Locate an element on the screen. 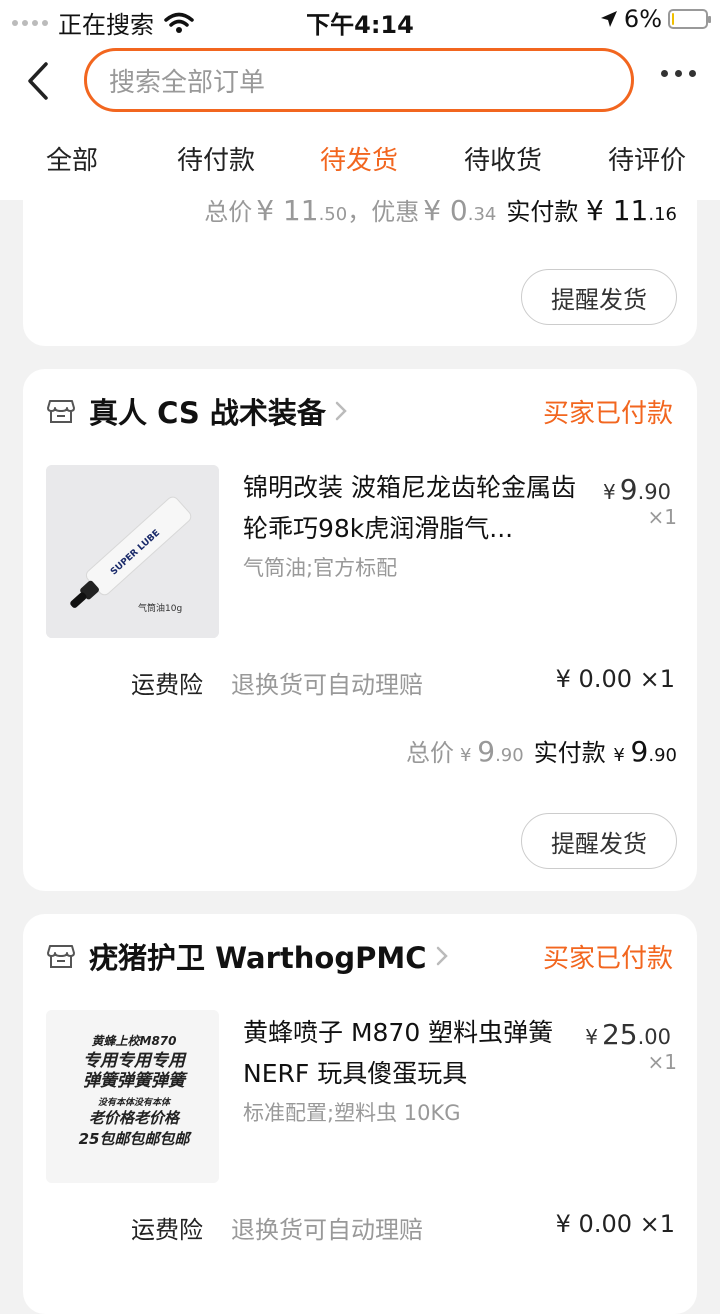 The image size is (720, 1314). location-arrow-icon is located at coordinates (608, 19).